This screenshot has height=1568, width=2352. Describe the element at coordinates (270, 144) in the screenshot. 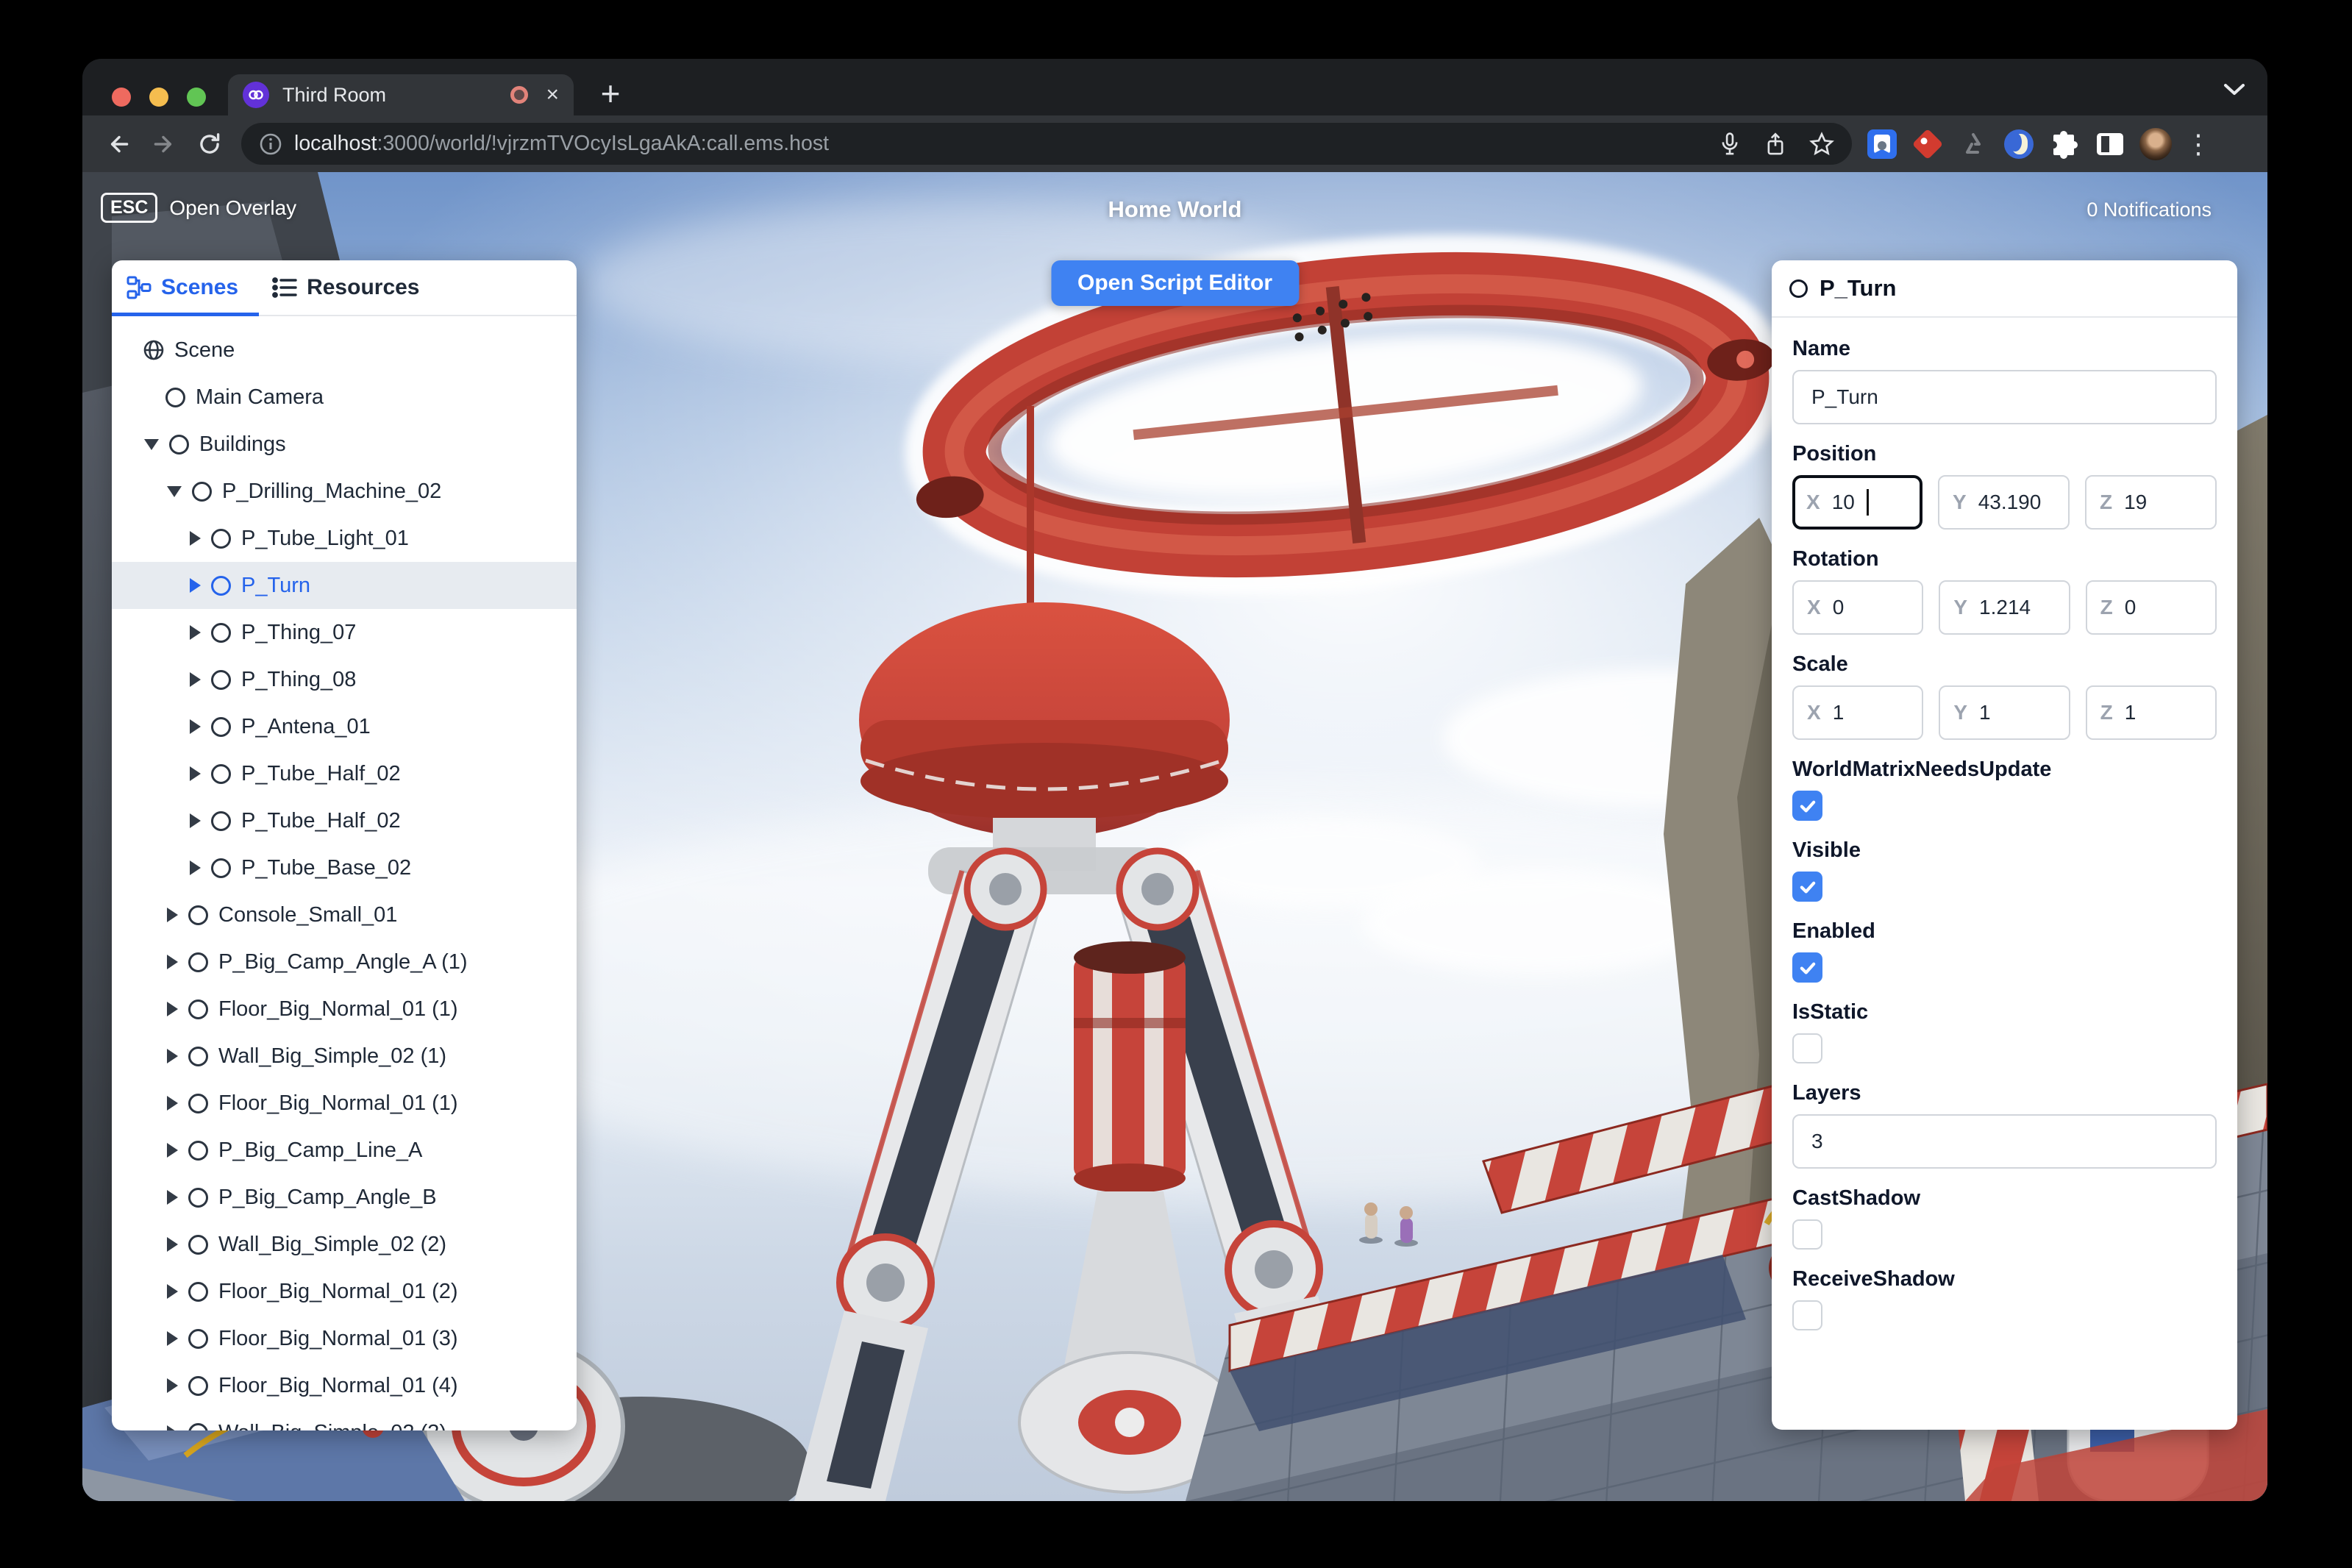

I see `info-icon` at that location.